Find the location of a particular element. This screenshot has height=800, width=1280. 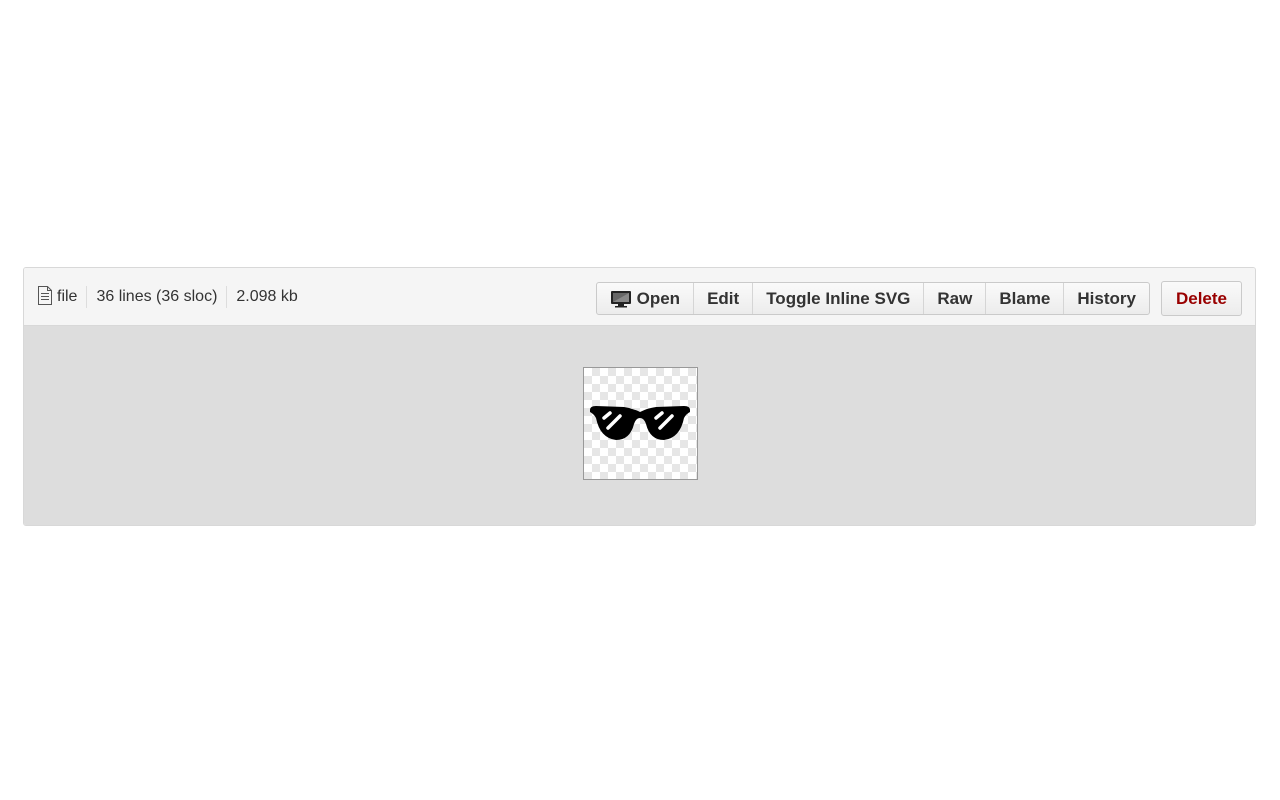

open-button: Open is located at coordinates (645, 298).